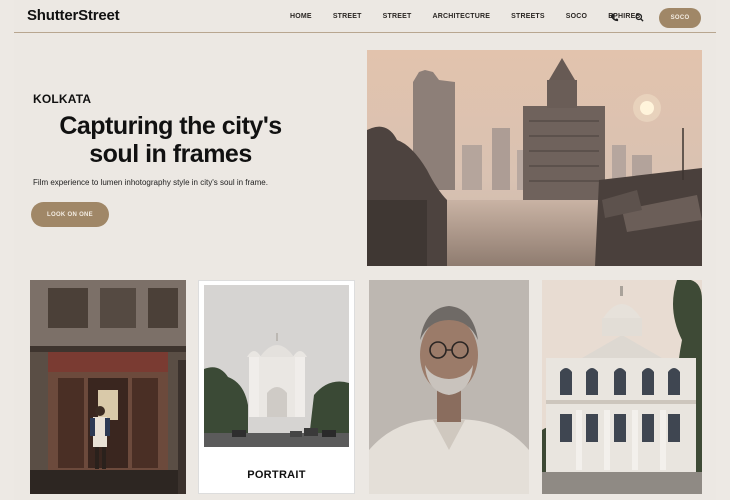 Image resolution: width=730 pixels, height=500 pixels. What do you see at coordinates (70, 214) in the screenshot?
I see `hero-cta-button: LOOK ON ONE` at bounding box center [70, 214].